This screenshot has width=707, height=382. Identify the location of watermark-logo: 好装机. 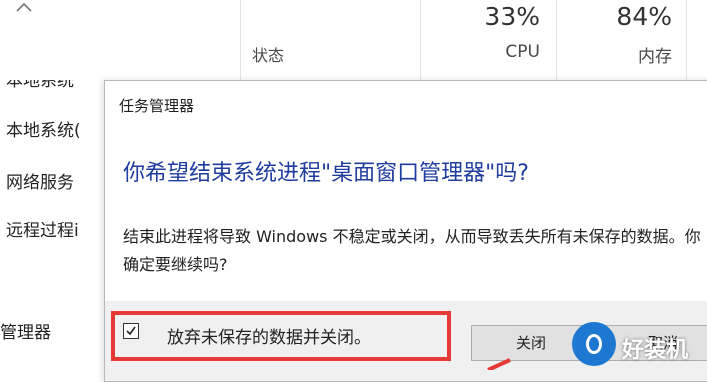
(638, 345).